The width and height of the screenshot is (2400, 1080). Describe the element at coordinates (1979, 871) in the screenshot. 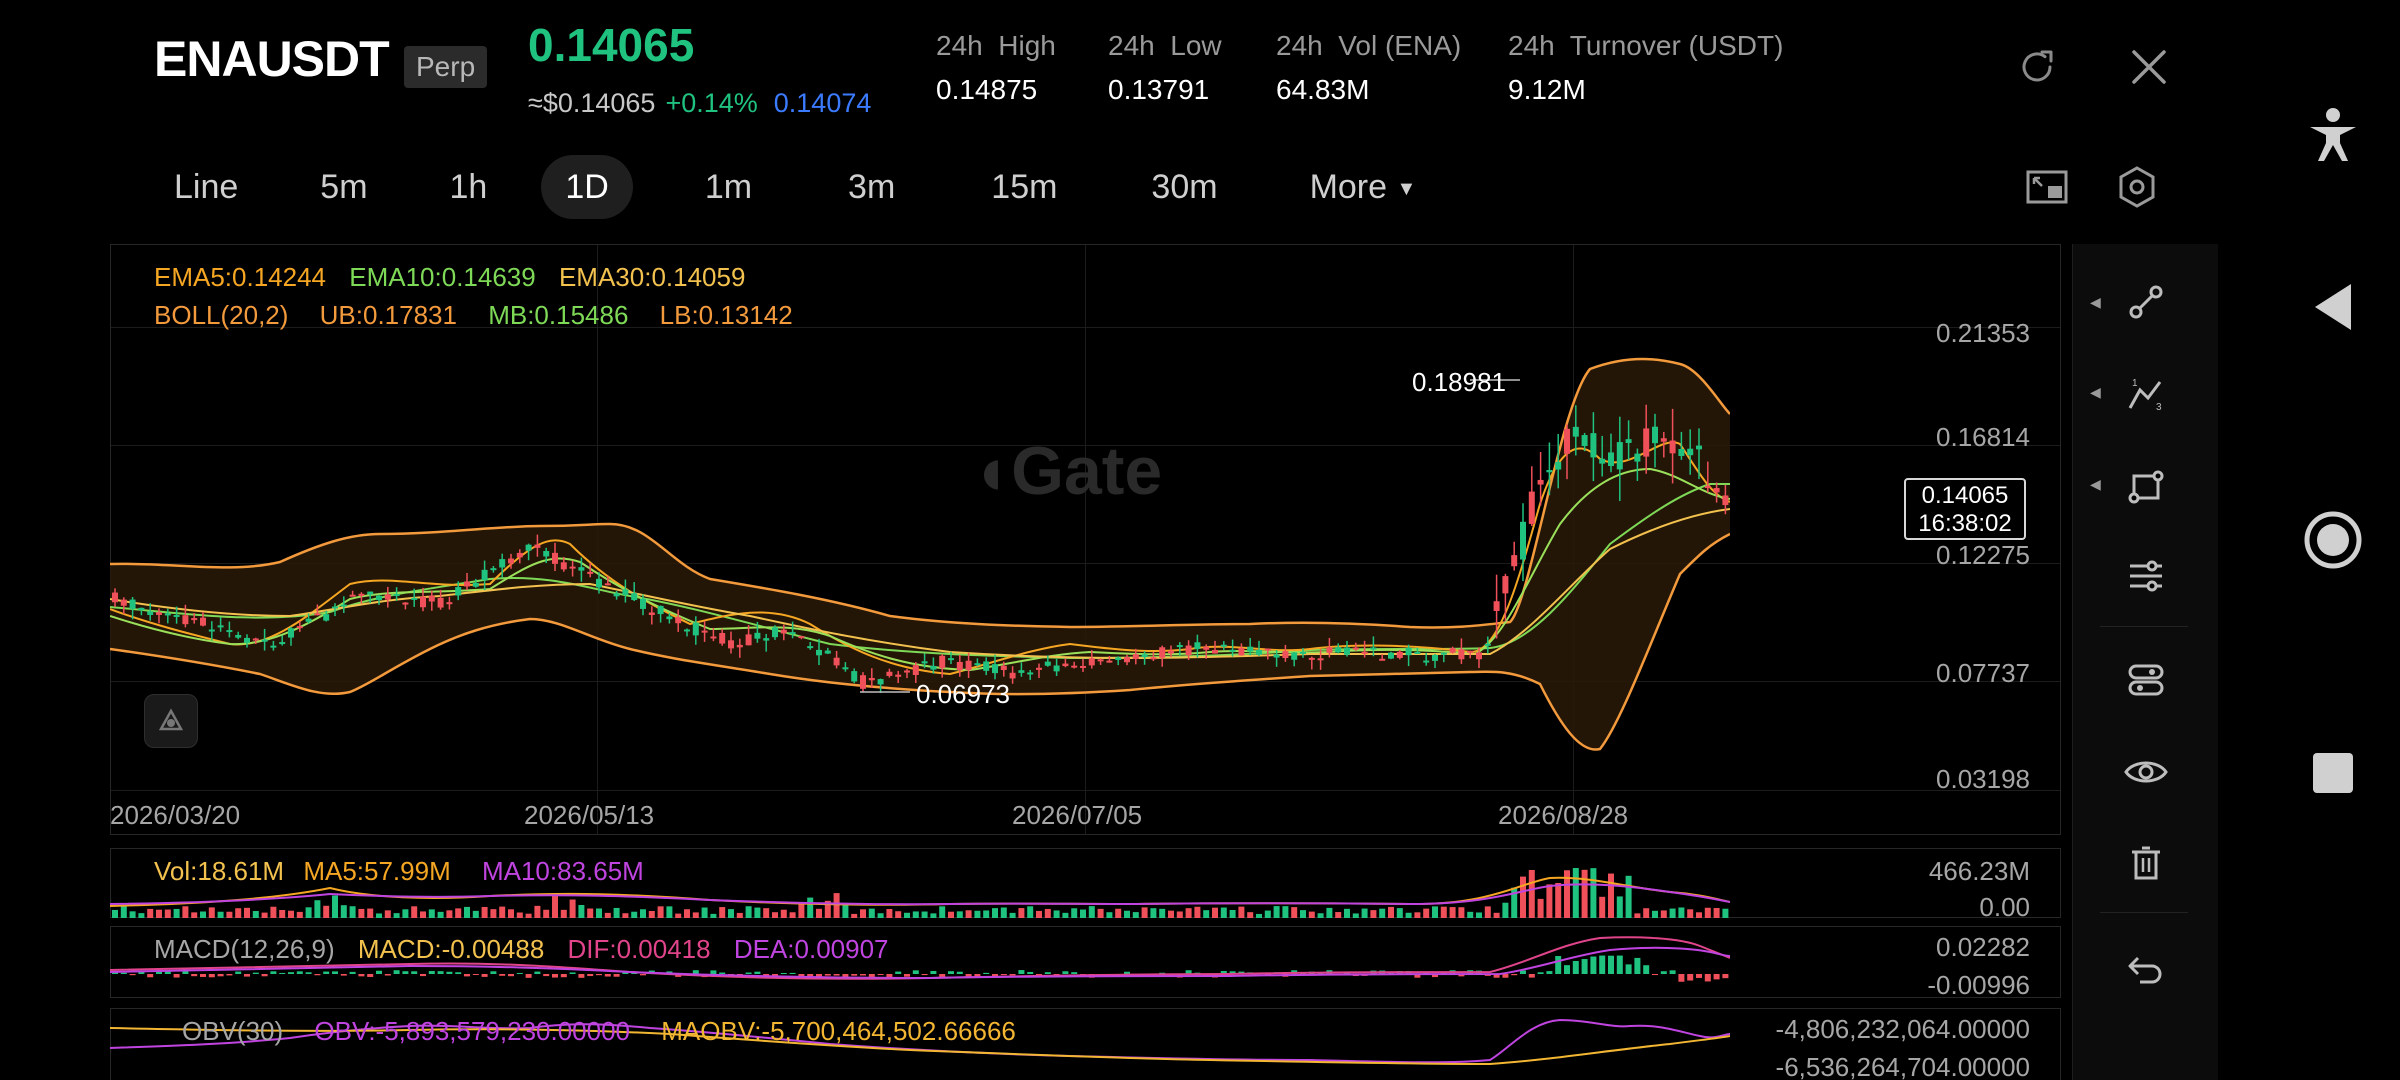

I see `volume-axis-max: 466.23M` at that location.